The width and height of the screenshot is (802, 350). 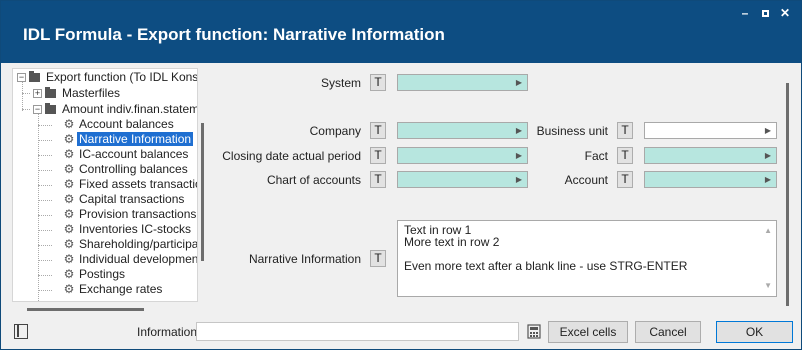 What do you see at coordinates (102, 274) in the screenshot?
I see `tree-item-label: Postings` at bounding box center [102, 274].